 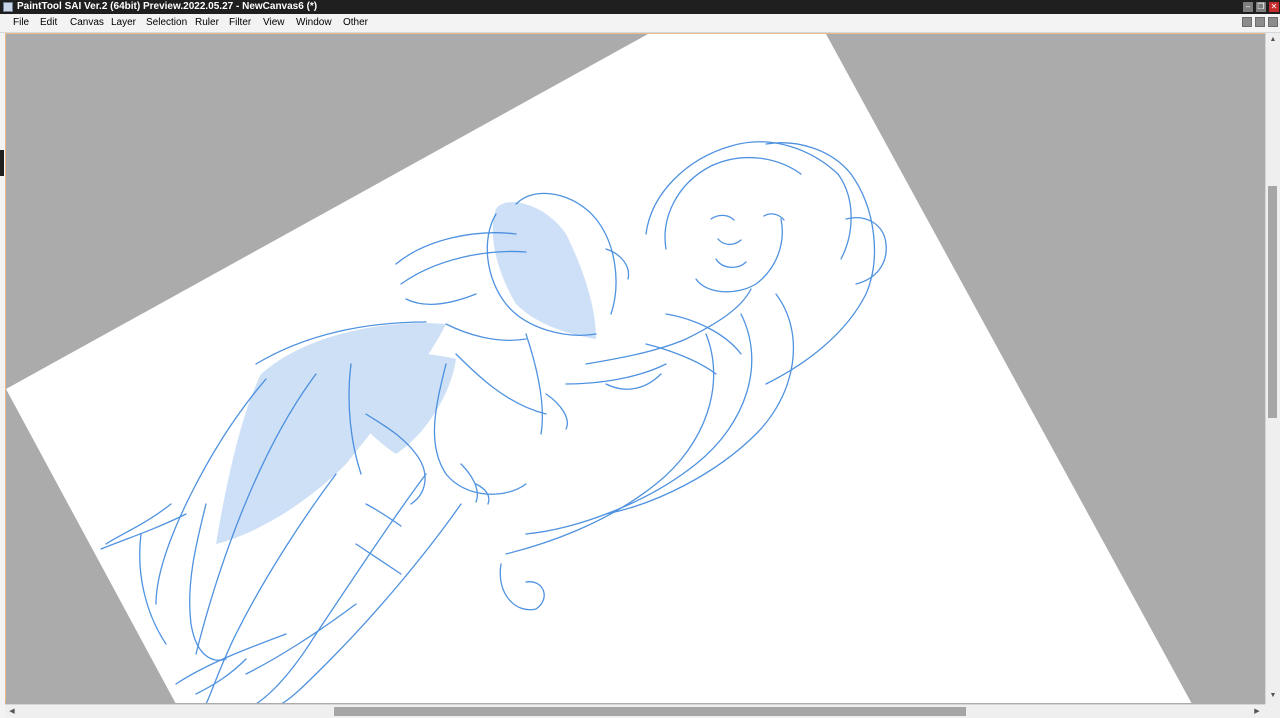 What do you see at coordinates (1274, 7) in the screenshot?
I see `close-button: ✕` at bounding box center [1274, 7].